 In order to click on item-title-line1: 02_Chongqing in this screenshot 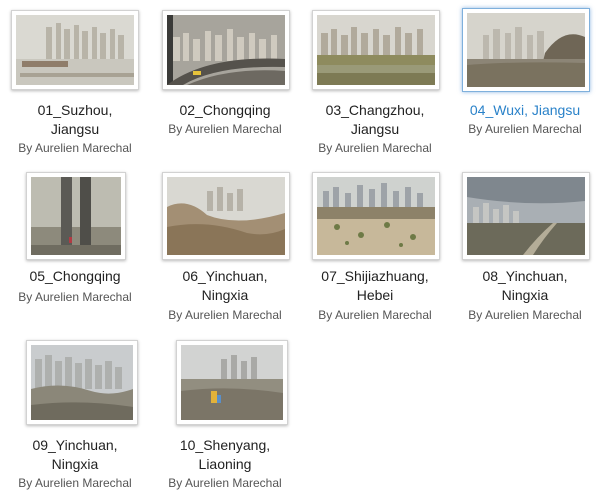, I will do `click(225, 110)`.